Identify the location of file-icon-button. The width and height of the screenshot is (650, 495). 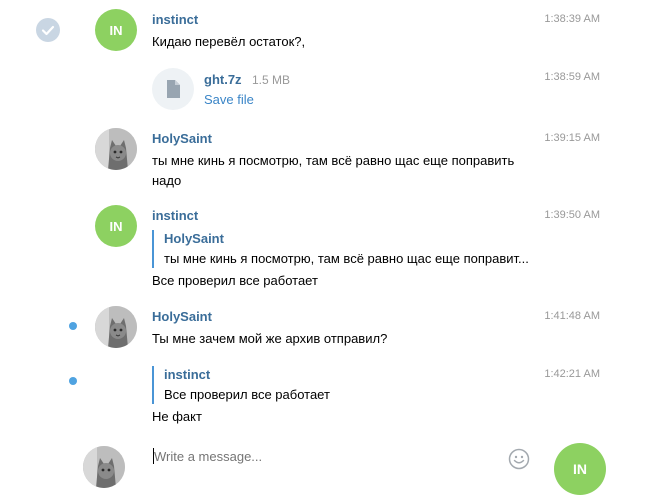
(173, 89).